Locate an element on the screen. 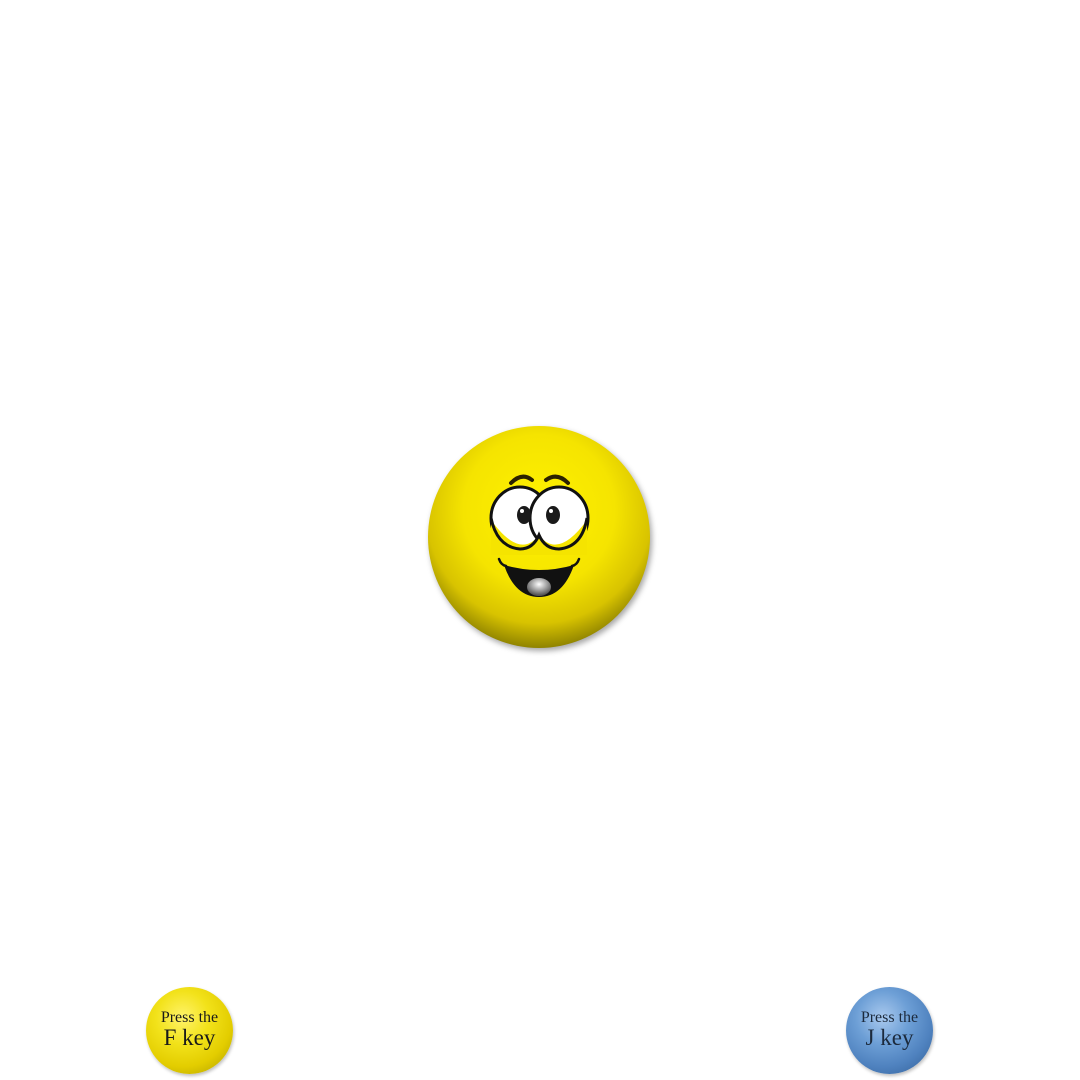 The image size is (1080, 1080). f-key-button: Press the F key is located at coordinates (189, 1030).